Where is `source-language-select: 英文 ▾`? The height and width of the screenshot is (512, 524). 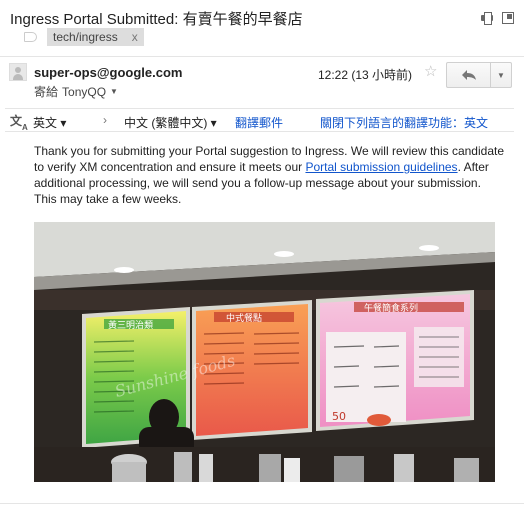
source-language-select: 英文 ▾ is located at coordinates (49, 122).